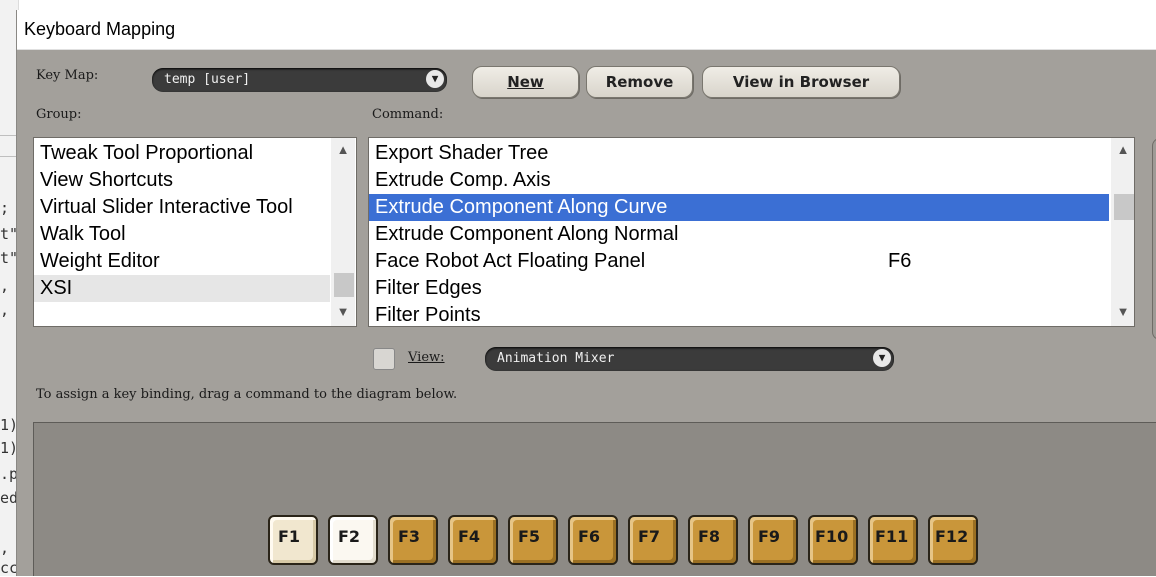 The width and height of the screenshot is (1156, 577). What do you see at coordinates (462, 153) in the screenshot?
I see `command-name: Export Shader Tree` at bounding box center [462, 153].